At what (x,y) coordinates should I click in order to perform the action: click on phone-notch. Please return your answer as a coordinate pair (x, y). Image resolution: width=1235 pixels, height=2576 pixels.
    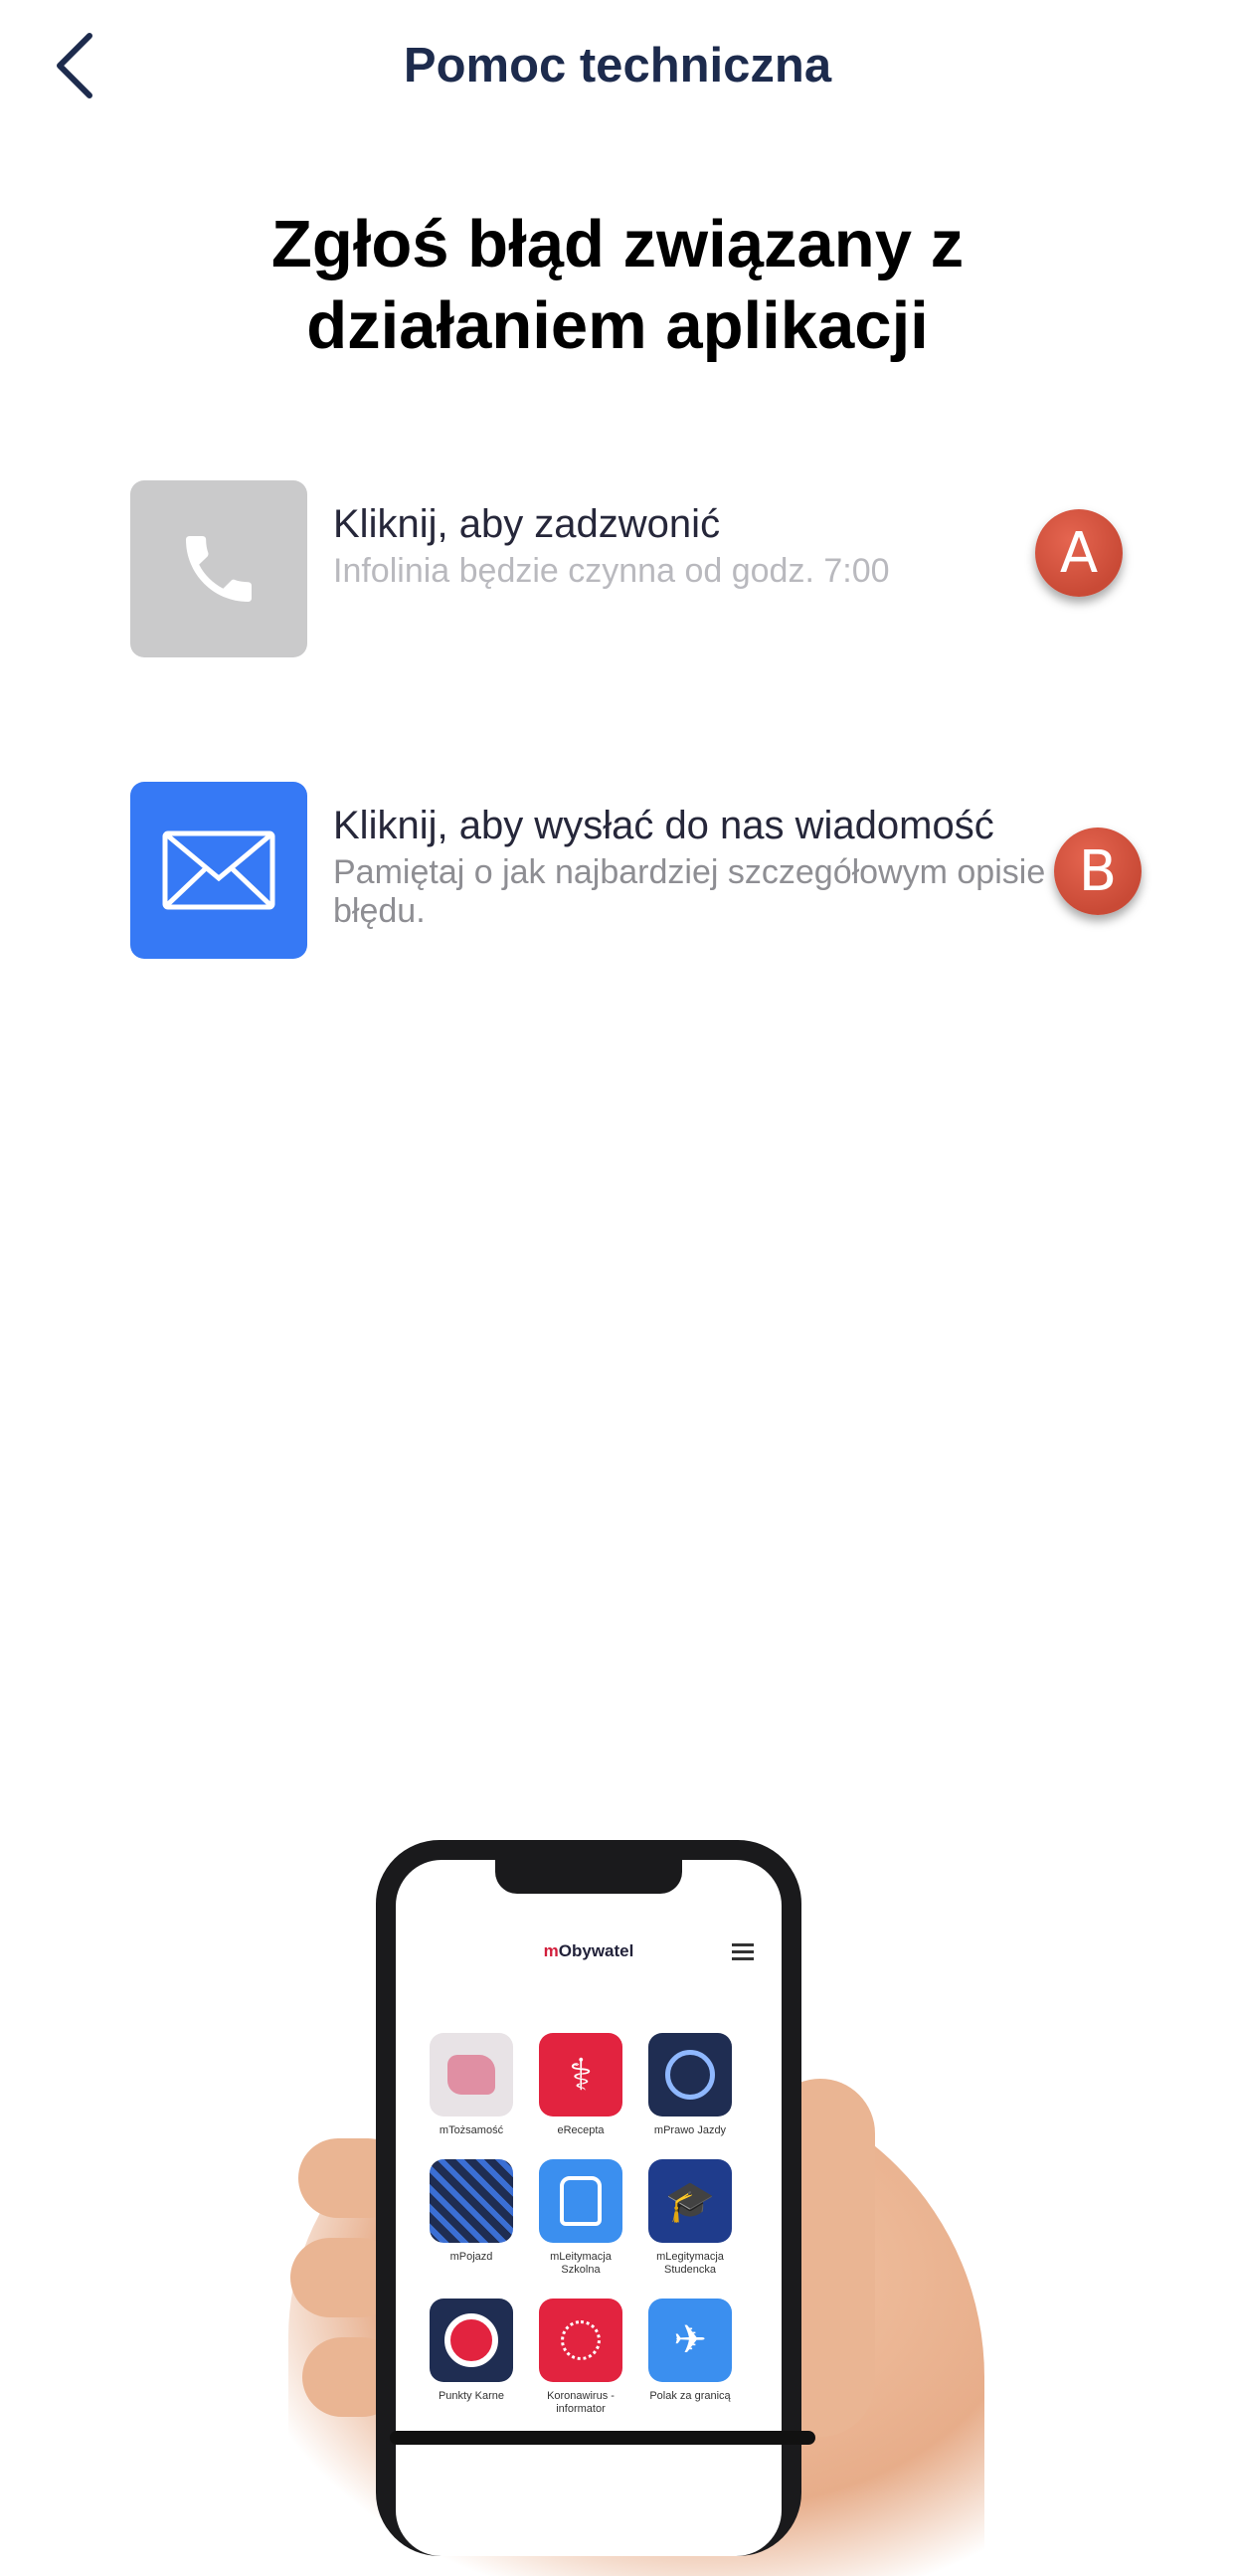
    Looking at the image, I should click on (588, 1877).